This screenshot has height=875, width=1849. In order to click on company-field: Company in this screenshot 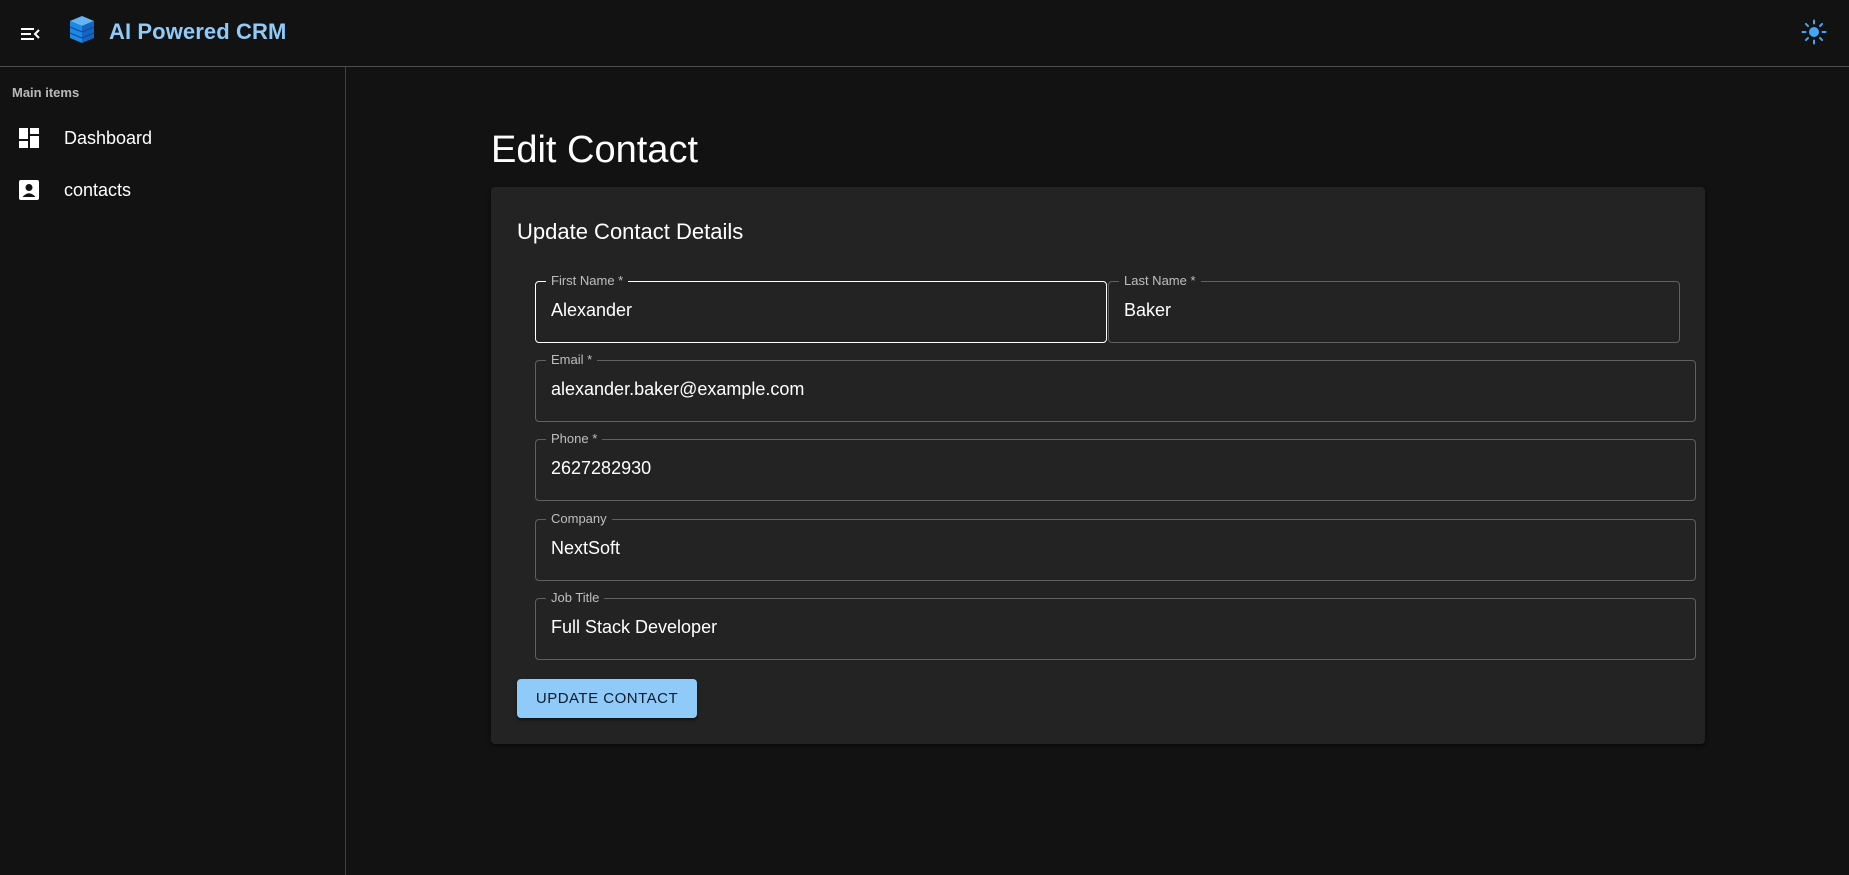, I will do `click(1115, 546)`.